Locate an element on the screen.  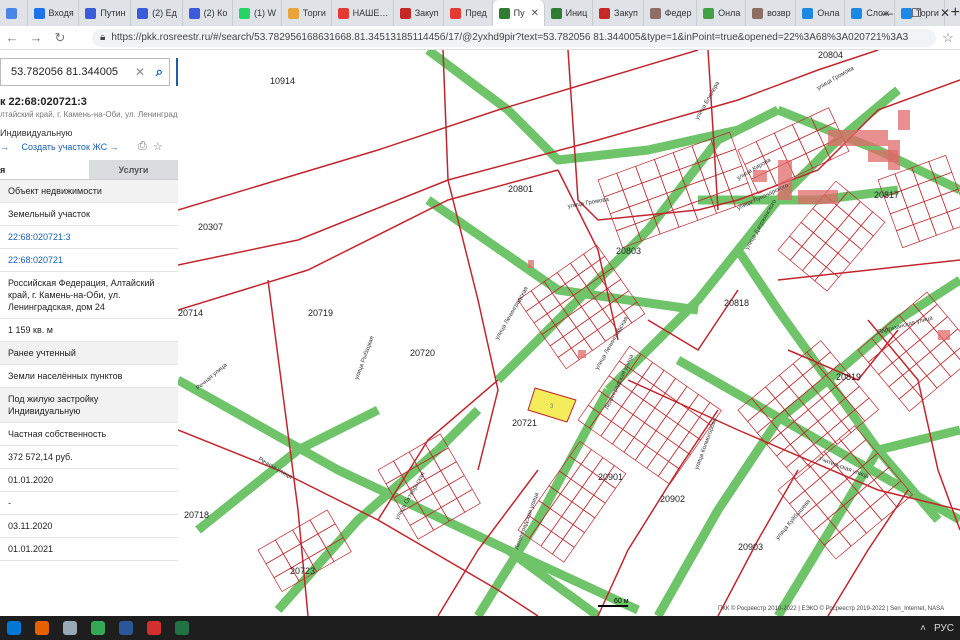
create-plot-link: → Создать участок ЖС → is located at coordinates (59, 147).